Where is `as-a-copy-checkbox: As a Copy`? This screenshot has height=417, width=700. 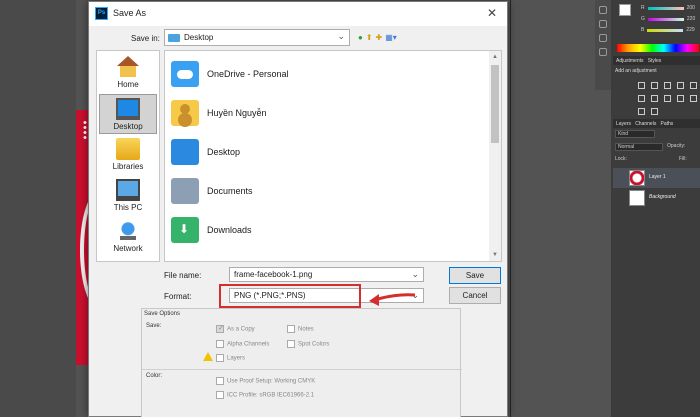 as-a-copy-checkbox: As a Copy is located at coordinates (235, 328).